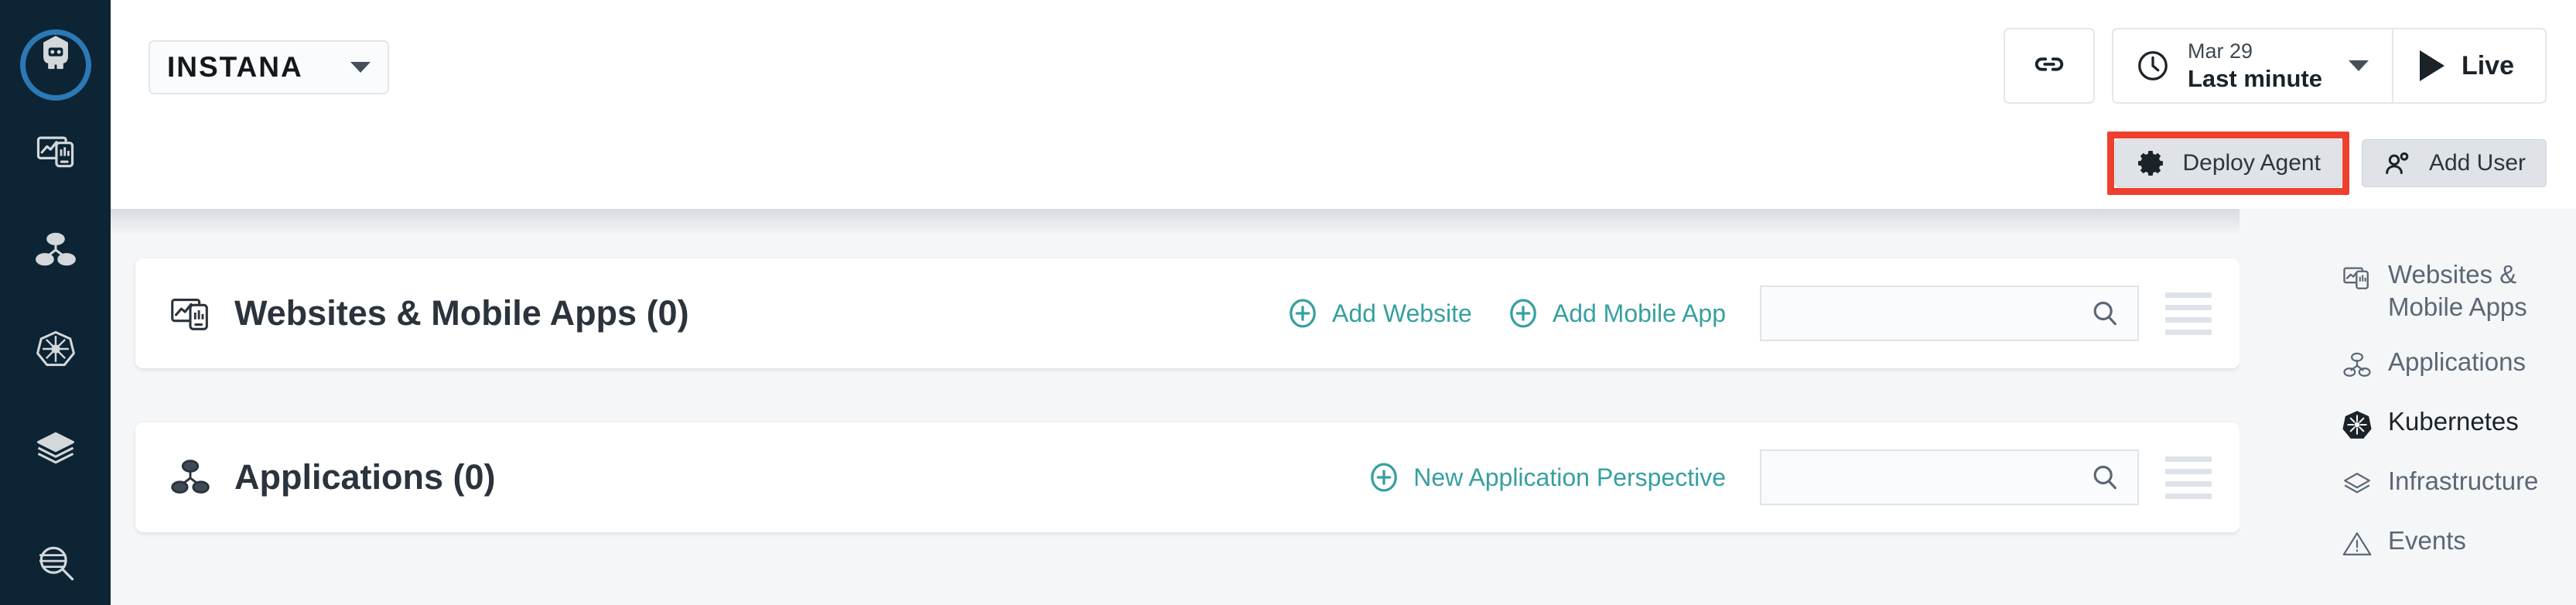  I want to click on deploy-agent-highlight: Deploy Agent, so click(2228, 164).